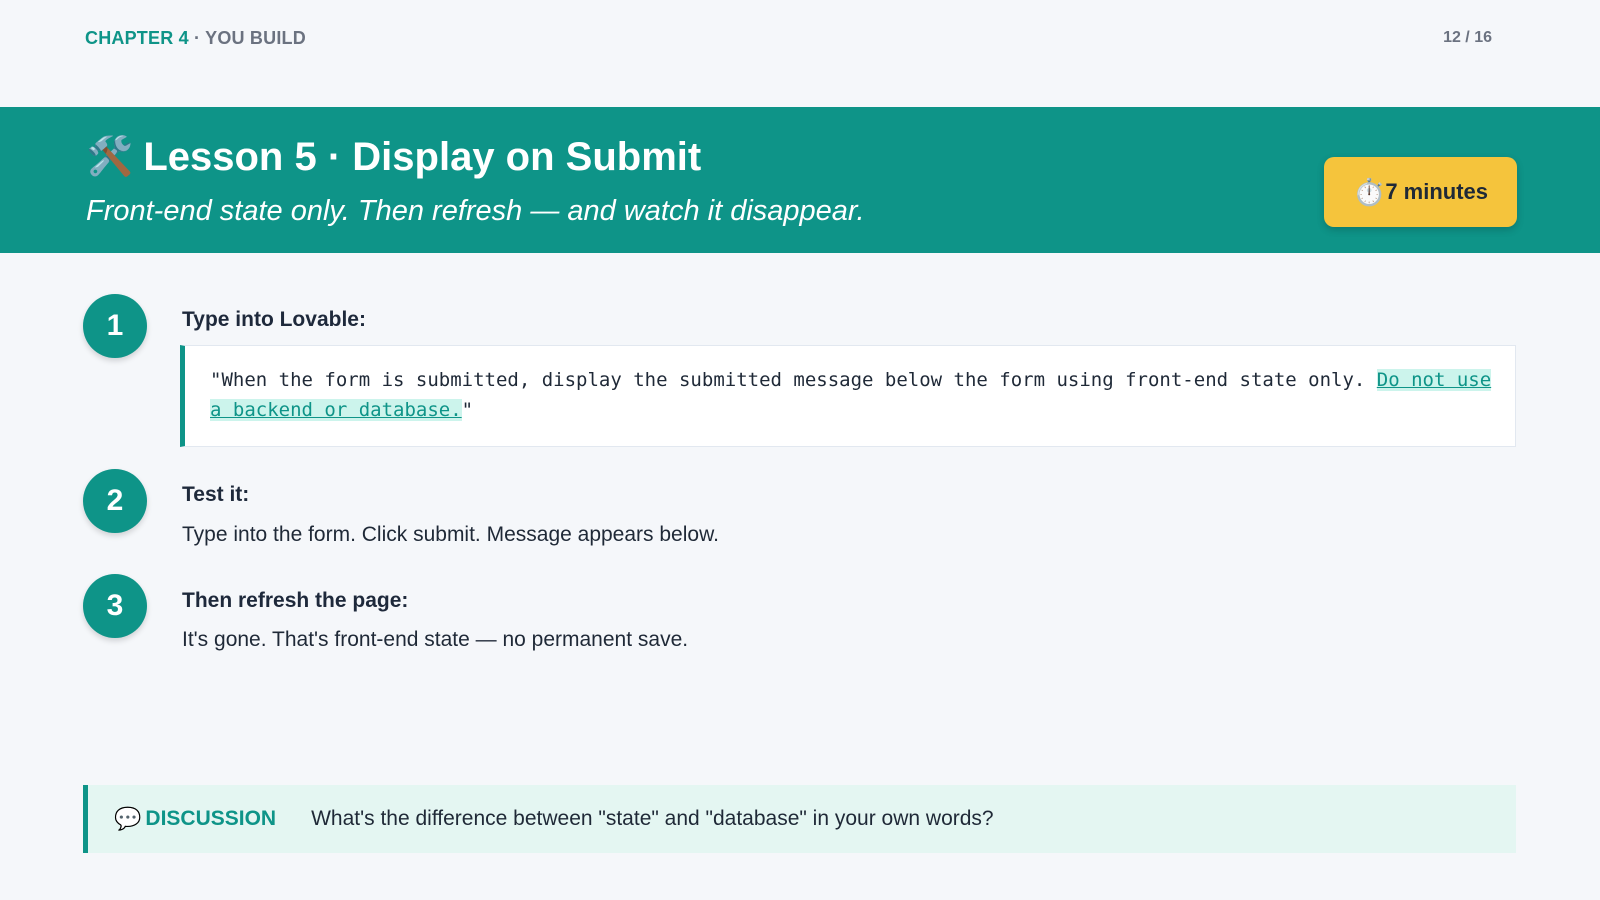 This screenshot has width=1600, height=900. I want to click on breadcrumb: CHAPTER 4 · YOU BUILD, so click(195, 38).